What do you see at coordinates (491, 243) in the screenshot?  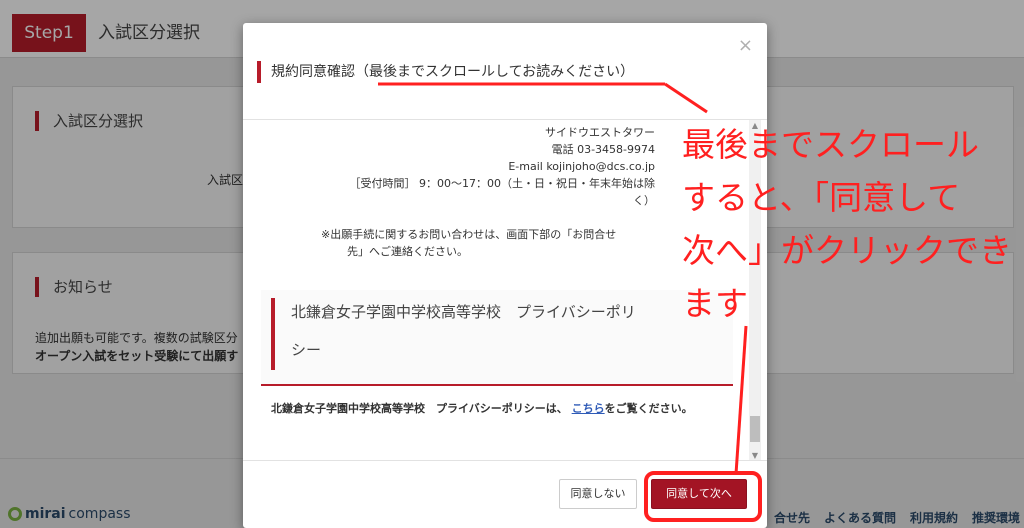 I see `inquiry-note: ※出願手続に関するお問い合わせは、画面下部の「お問合せ 先」へご連絡ください。` at bounding box center [491, 243].